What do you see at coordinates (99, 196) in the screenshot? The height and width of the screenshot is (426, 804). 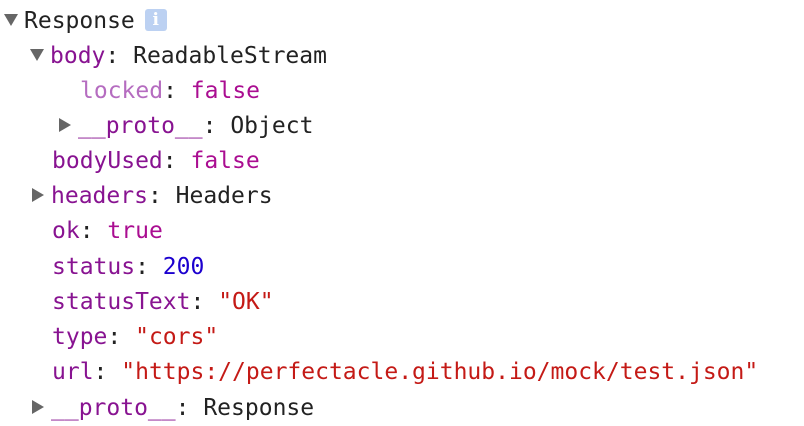 I see `property-key-headers: headers` at bounding box center [99, 196].